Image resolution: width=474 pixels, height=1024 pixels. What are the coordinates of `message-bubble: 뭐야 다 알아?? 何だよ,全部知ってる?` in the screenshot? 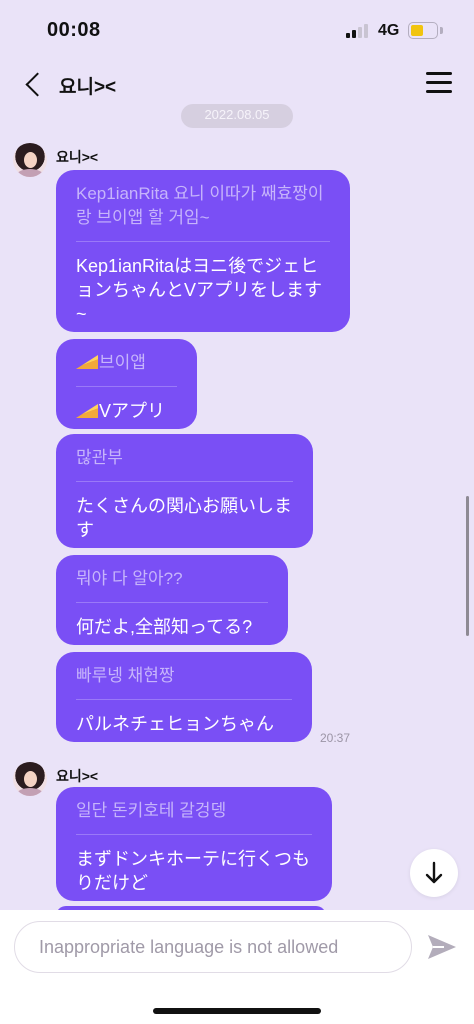 It's located at (172, 600).